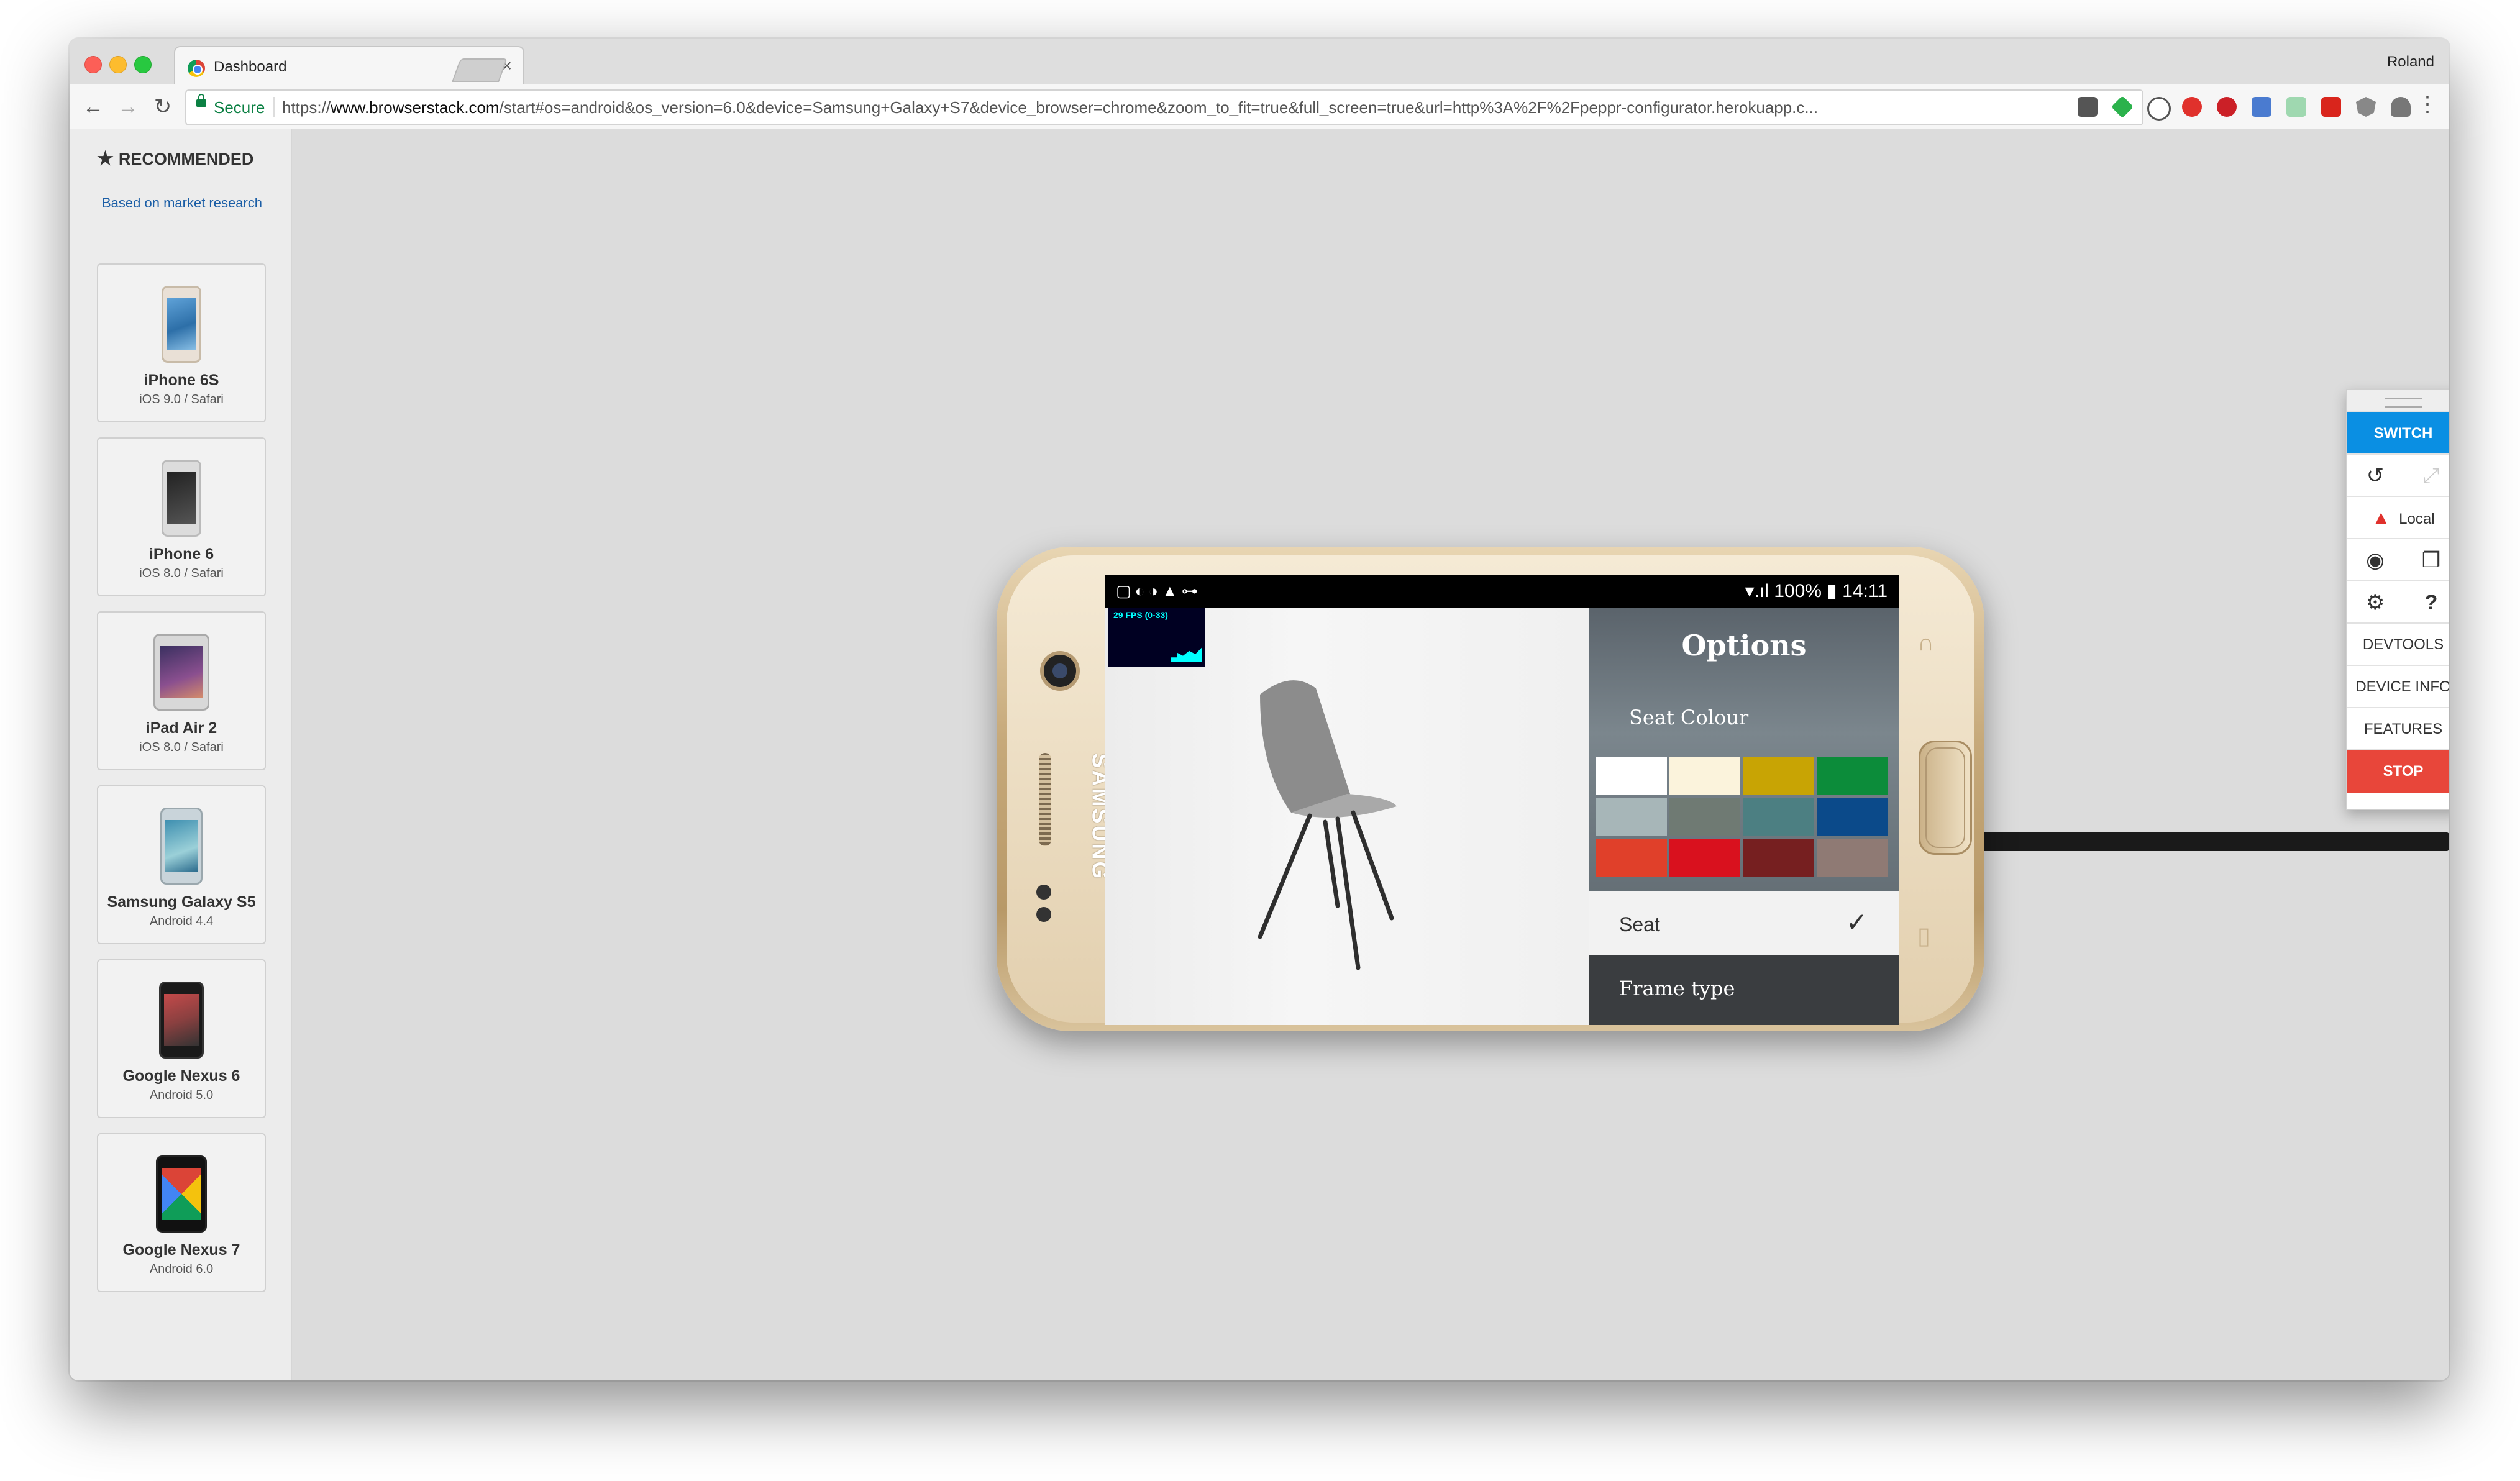  I want to click on tab-strip: Dashboard × Roland, so click(1259, 62).